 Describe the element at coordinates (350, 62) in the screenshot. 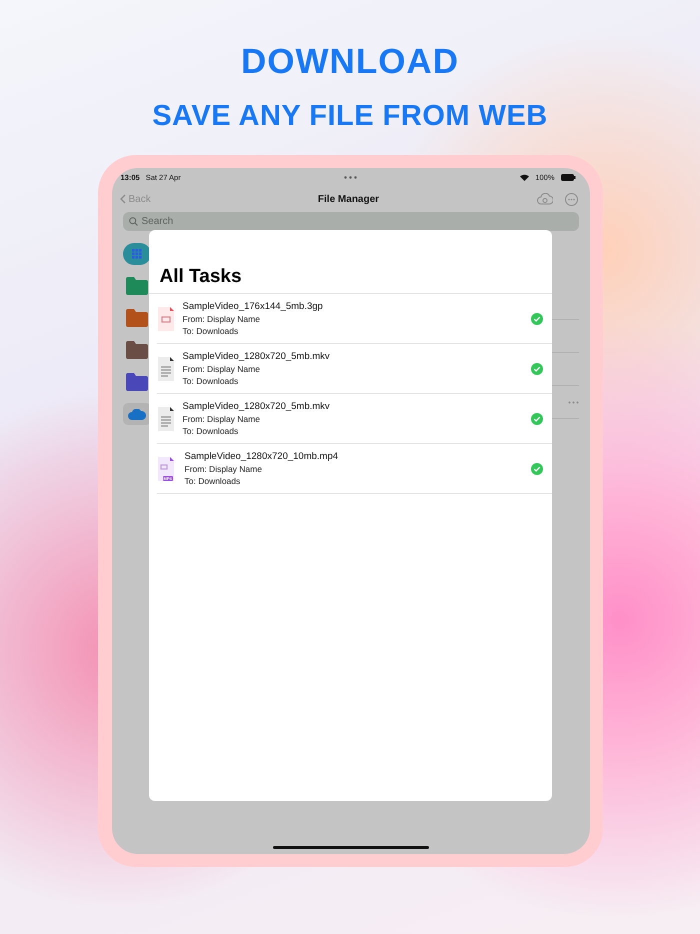

I see `headline: DOWNLOAD` at that location.